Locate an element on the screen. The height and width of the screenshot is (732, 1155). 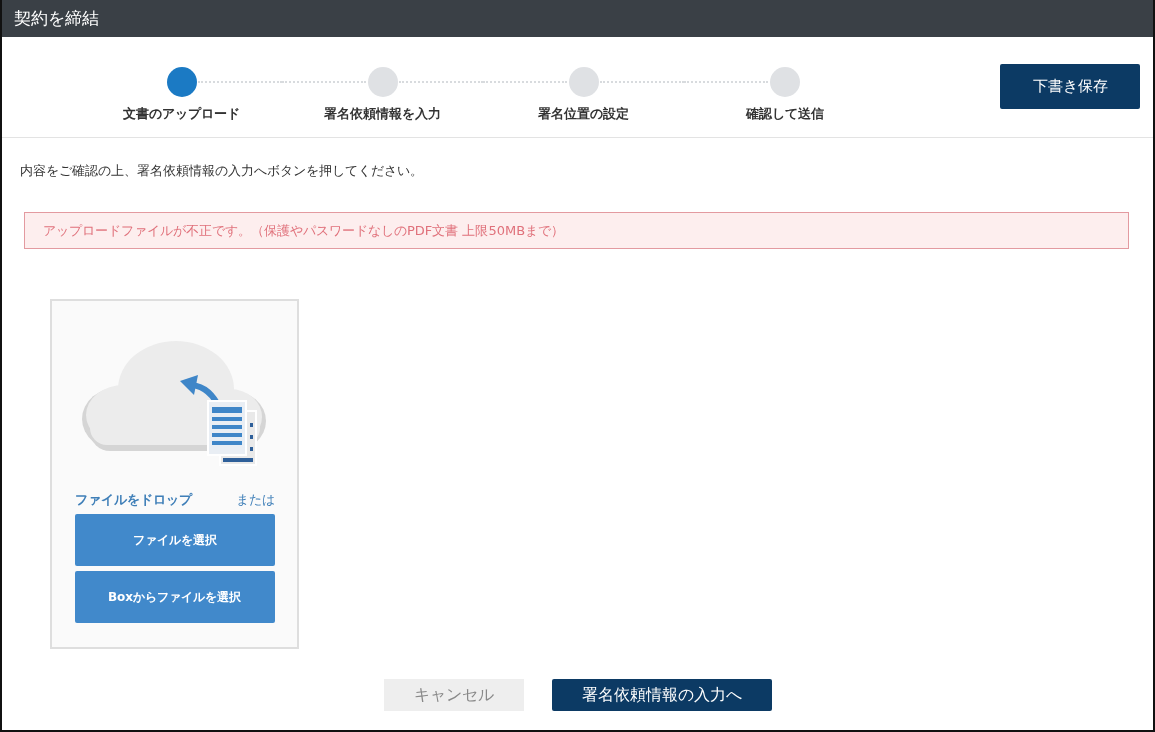
next-button: 署名依頼情報の入力へ is located at coordinates (661, 695).